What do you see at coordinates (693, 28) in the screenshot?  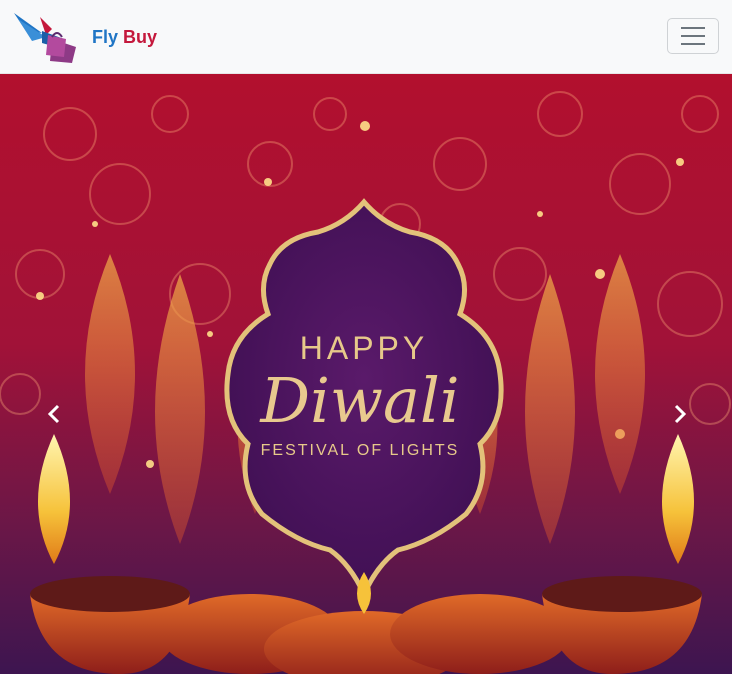 I see `hamburger-menu-icon` at bounding box center [693, 28].